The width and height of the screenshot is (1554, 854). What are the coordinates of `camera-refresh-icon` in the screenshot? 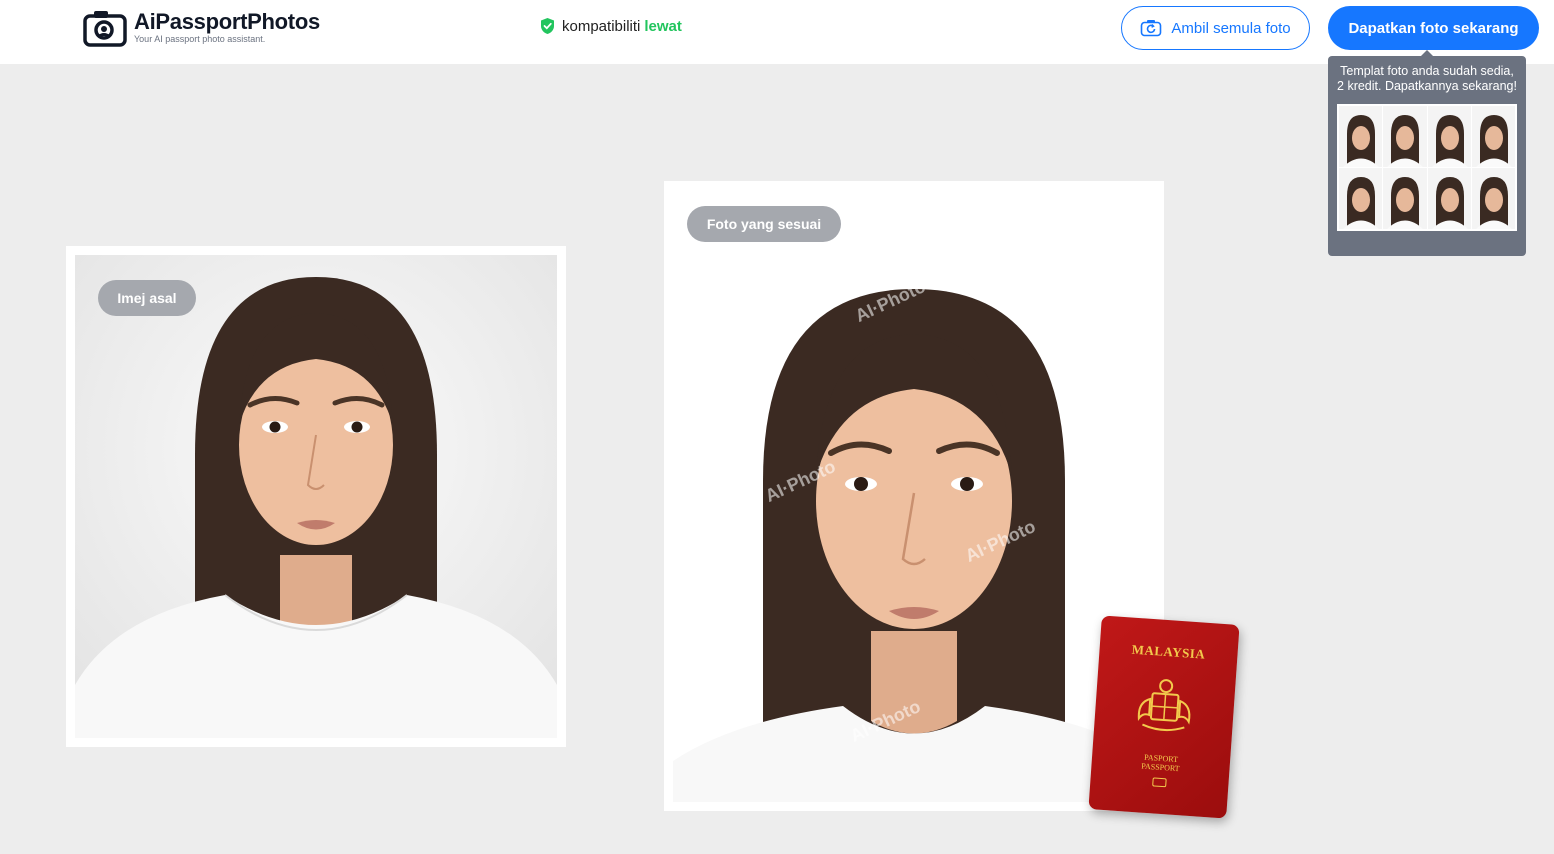 It's located at (1151, 28).